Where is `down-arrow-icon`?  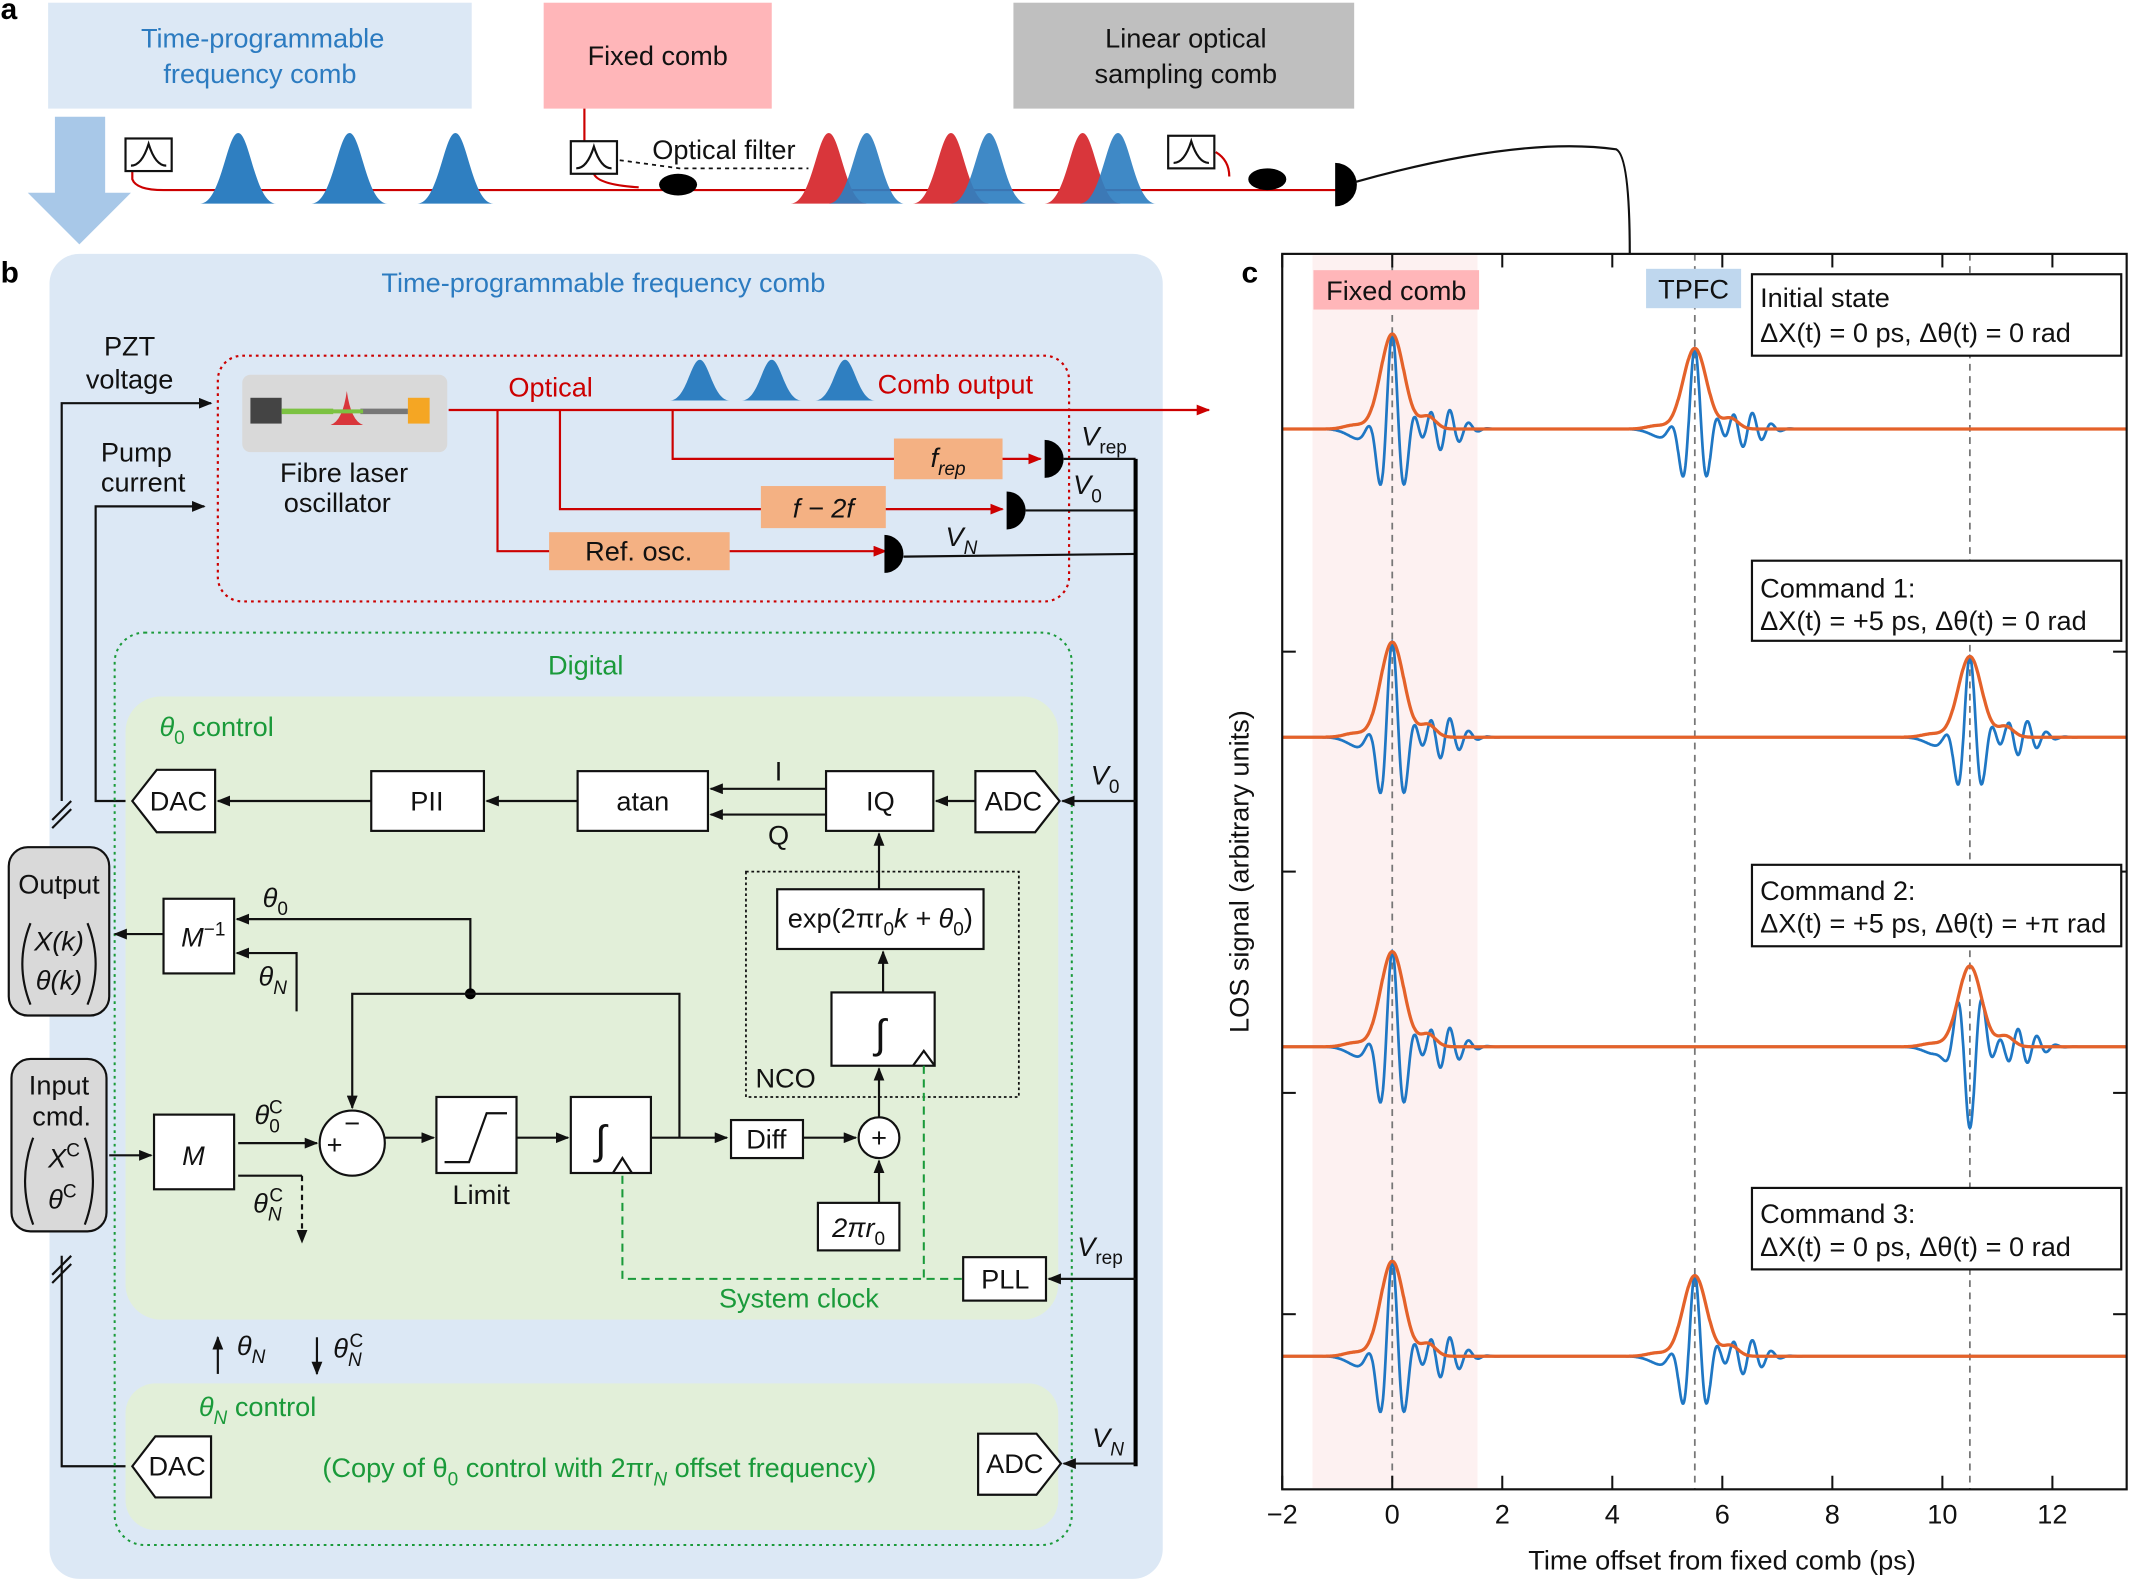 down-arrow-icon is located at coordinates (79, 180).